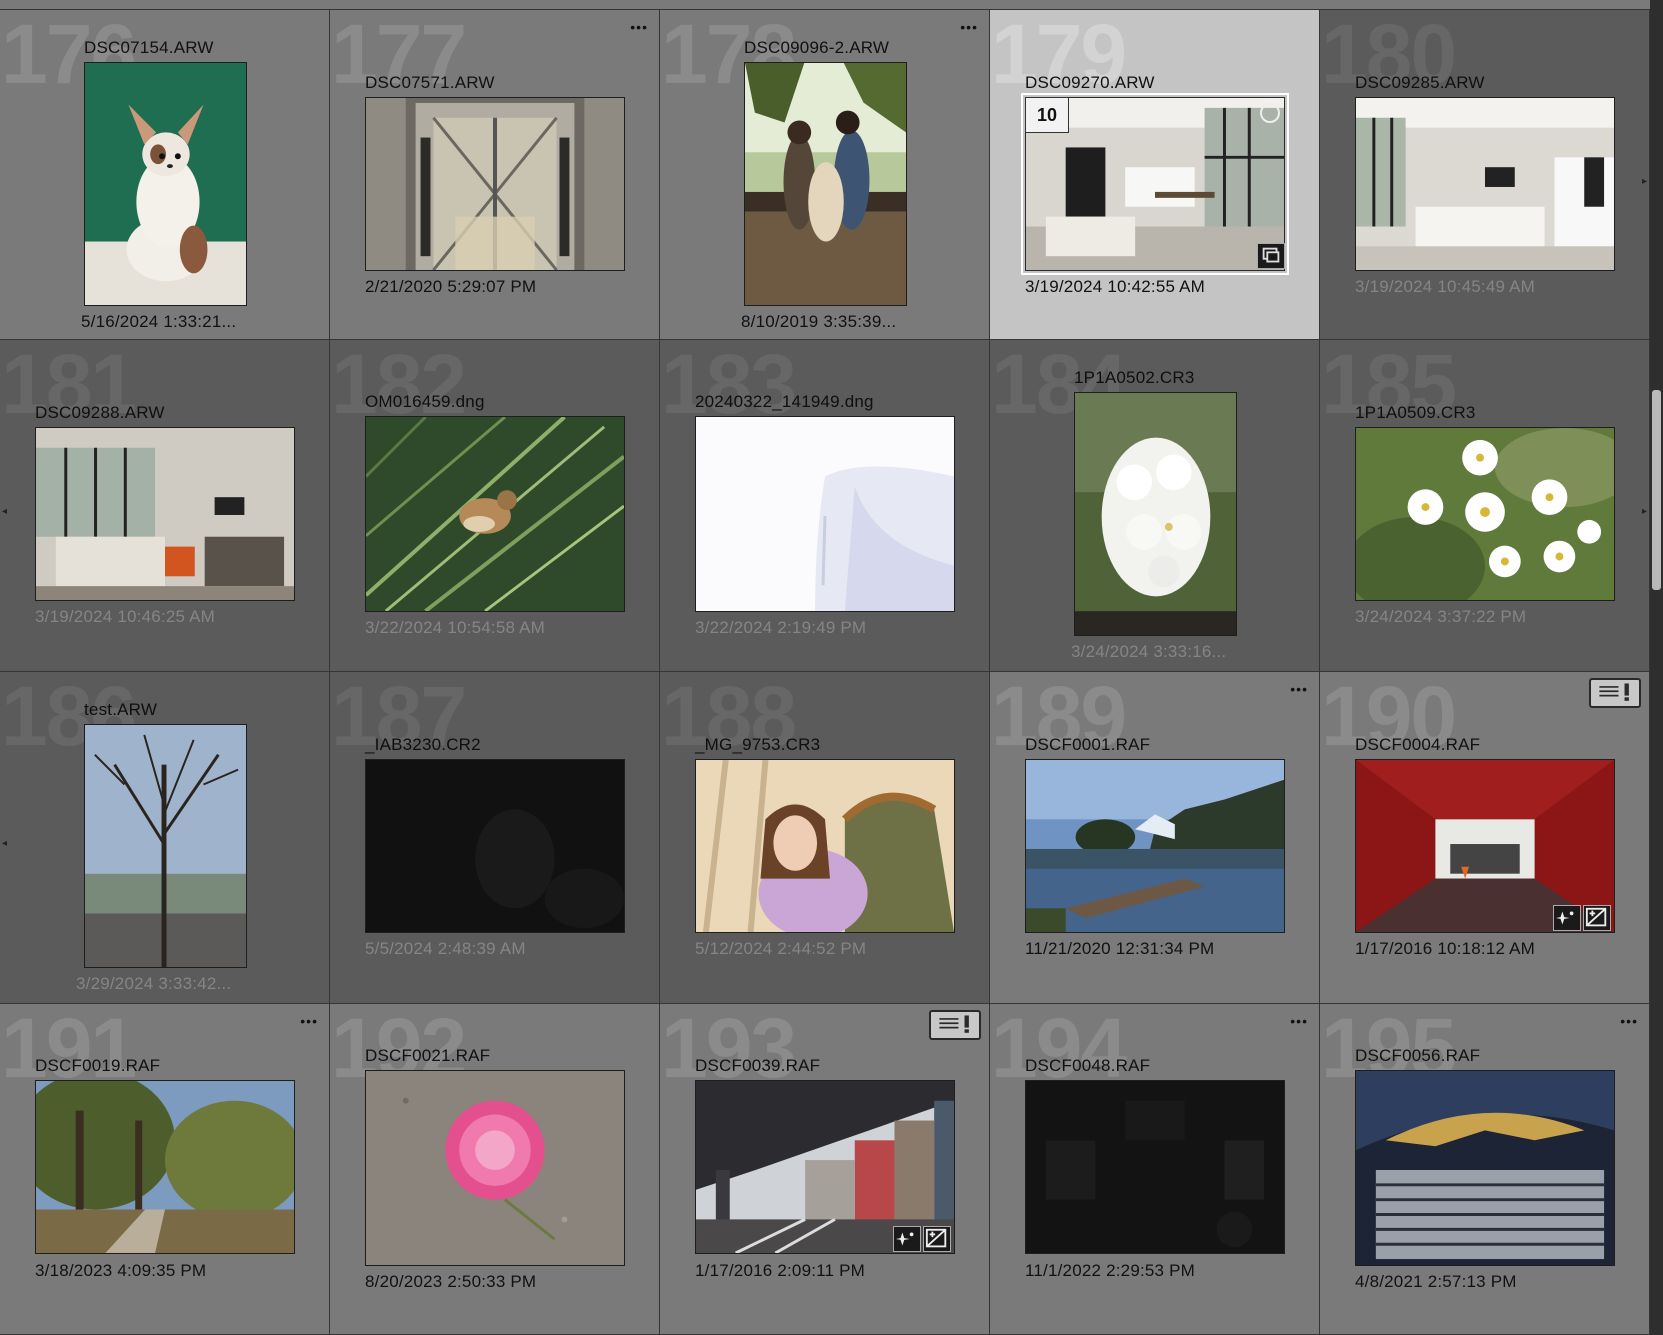  What do you see at coordinates (121, 1270) in the screenshot?
I see `cell-capture-date: 3/18/2023 4:09:35 PM` at bounding box center [121, 1270].